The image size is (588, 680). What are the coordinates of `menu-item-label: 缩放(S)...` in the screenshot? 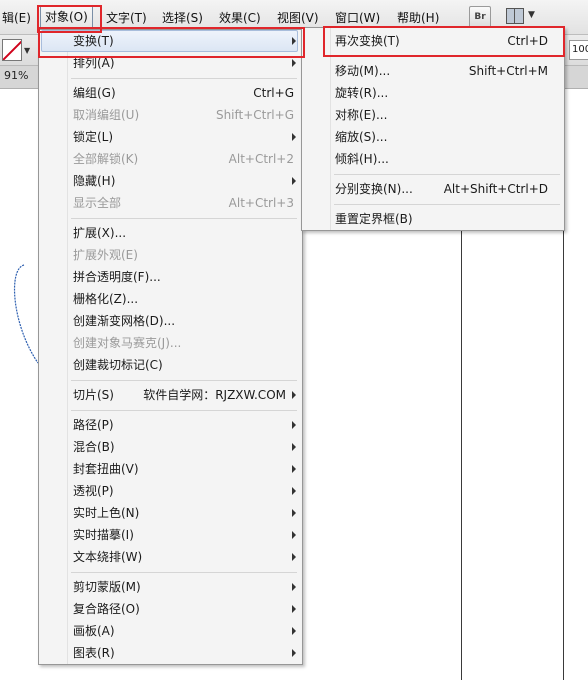 It's located at (361, 137).